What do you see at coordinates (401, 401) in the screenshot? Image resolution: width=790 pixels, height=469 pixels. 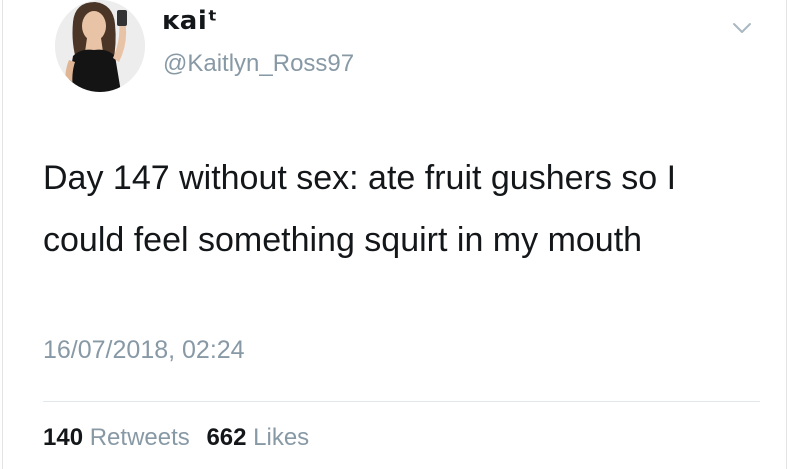 I see `divider` at bounding box center [401, 401].